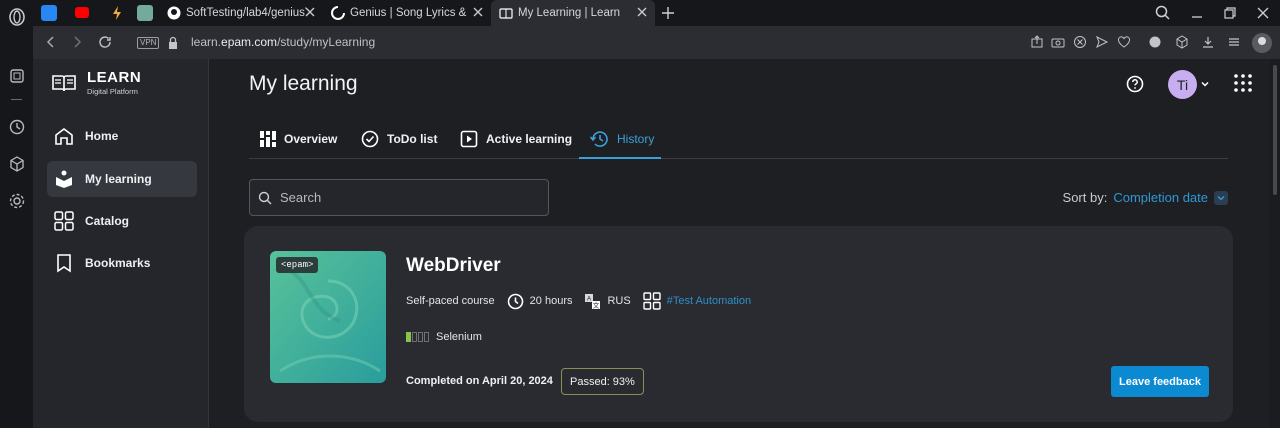  What do you see at coordinates (145, 13) in the screenshot?
I see `chatgpt-icon` at bounding box center [145, 13].